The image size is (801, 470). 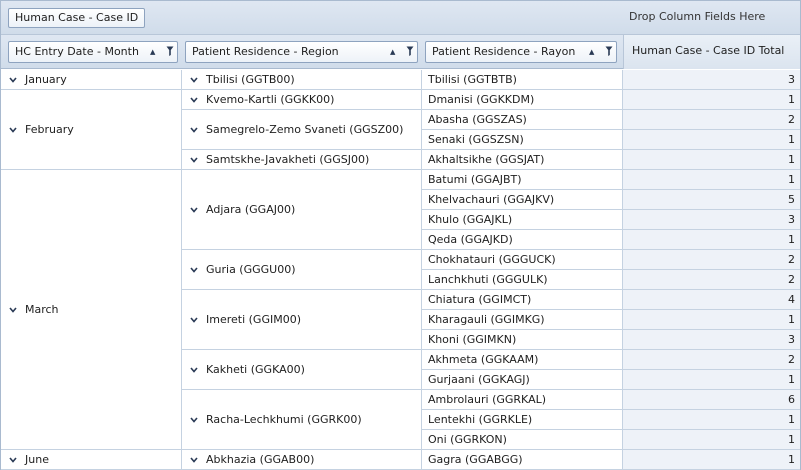 What do you see at coordinates (522, 280) in the screenshot?
I see `rayon-row-header: Lanchkhuti (GGGULK)` at bounding box center [522, 280].